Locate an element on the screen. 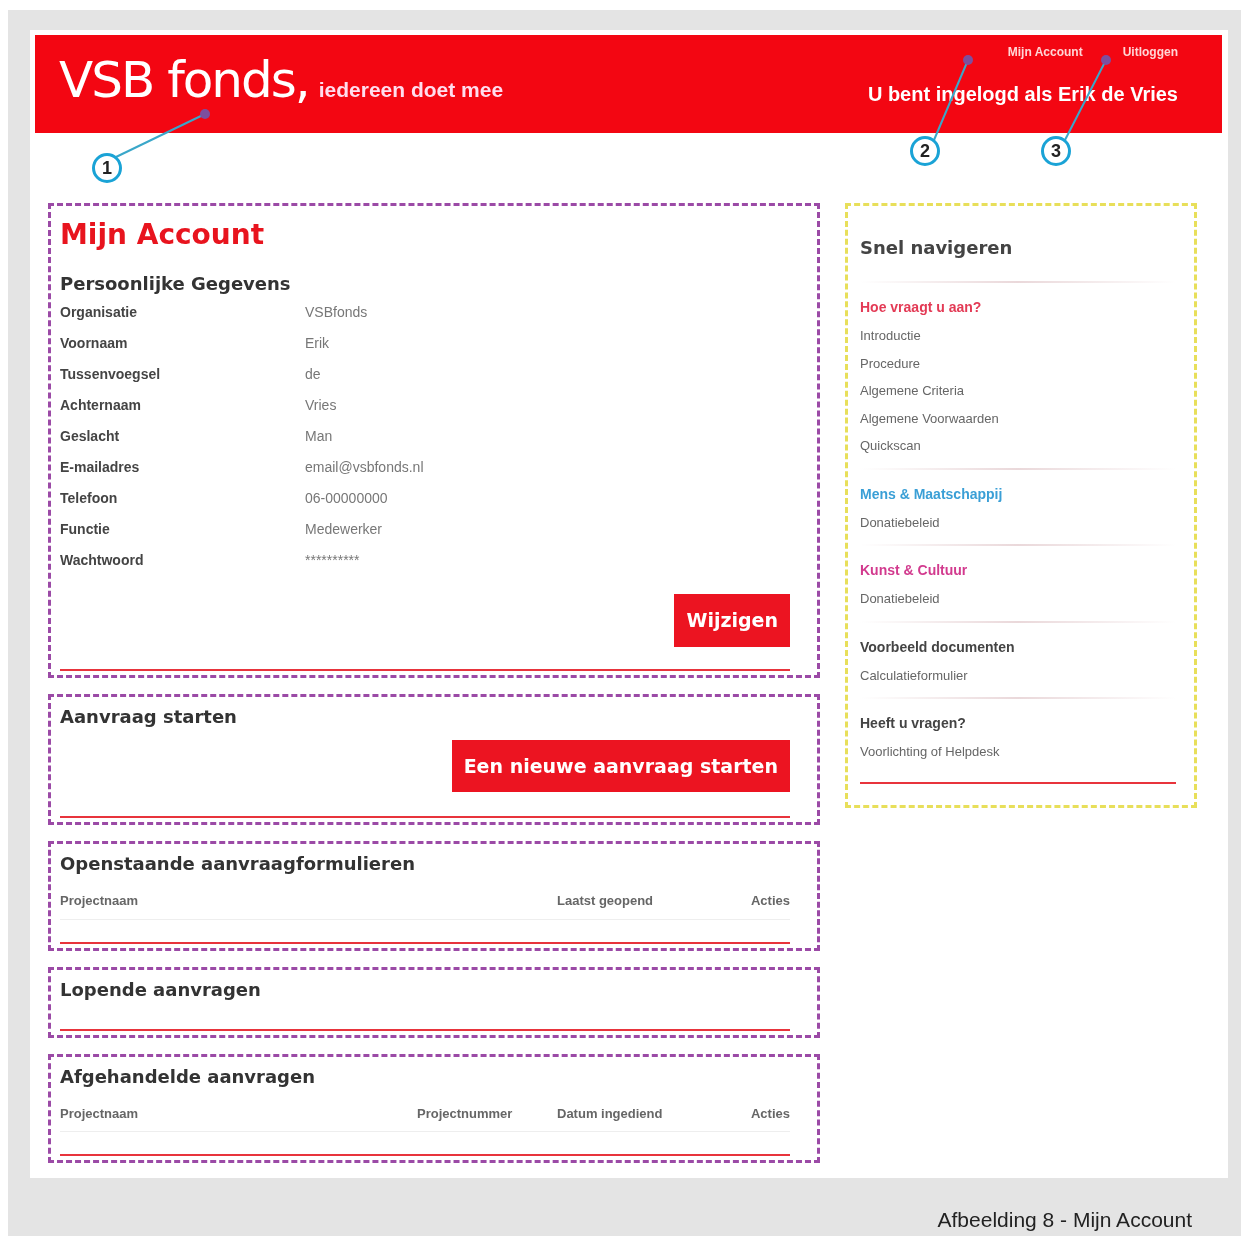  nav-heading: Voorbeeld documenten is located at coordinates (938, 647).